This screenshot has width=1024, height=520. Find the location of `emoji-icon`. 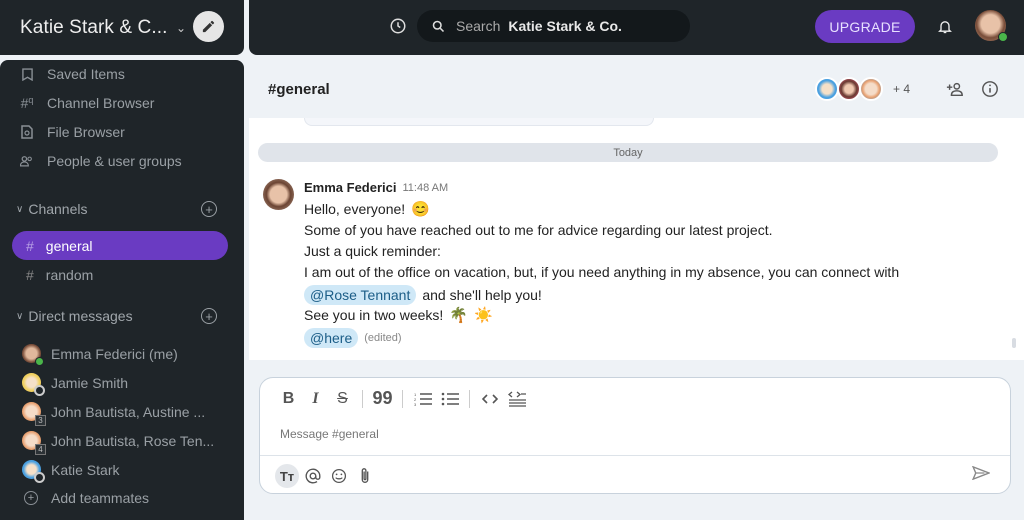

emoji-icon is located at coordinates (339, 476).